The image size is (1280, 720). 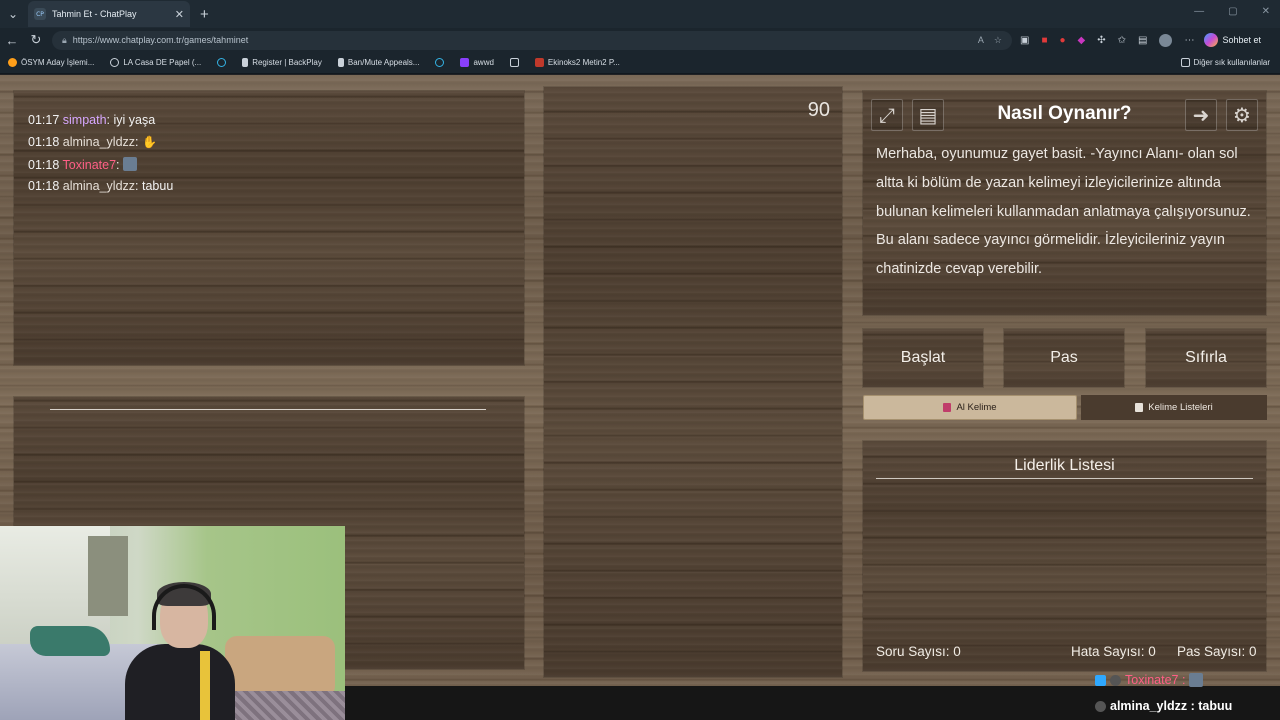 What do you see at coordinates (1242, 115) in the screenshot?
I see `settings-gear-icon: ⚙` at bounding box center [1242, 115].